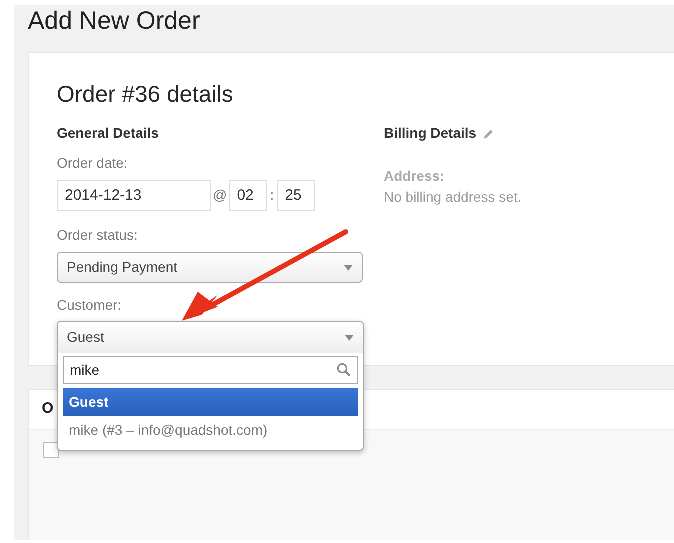  Describe the element at coordinates (453, 197) in the screenshot. I see `address-text: No billing address set.` at that location.